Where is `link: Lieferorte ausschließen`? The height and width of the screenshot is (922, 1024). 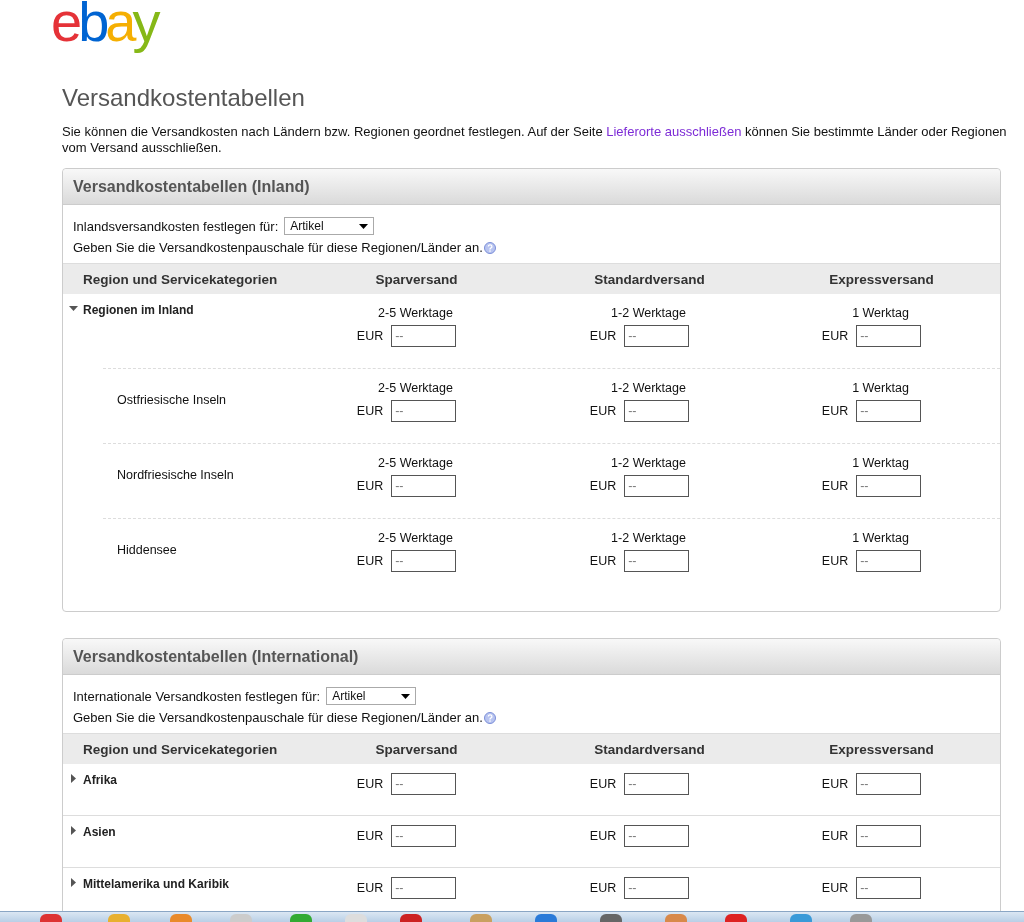 link: Lieferorte ausschließen is located at coordinates (674, 131).